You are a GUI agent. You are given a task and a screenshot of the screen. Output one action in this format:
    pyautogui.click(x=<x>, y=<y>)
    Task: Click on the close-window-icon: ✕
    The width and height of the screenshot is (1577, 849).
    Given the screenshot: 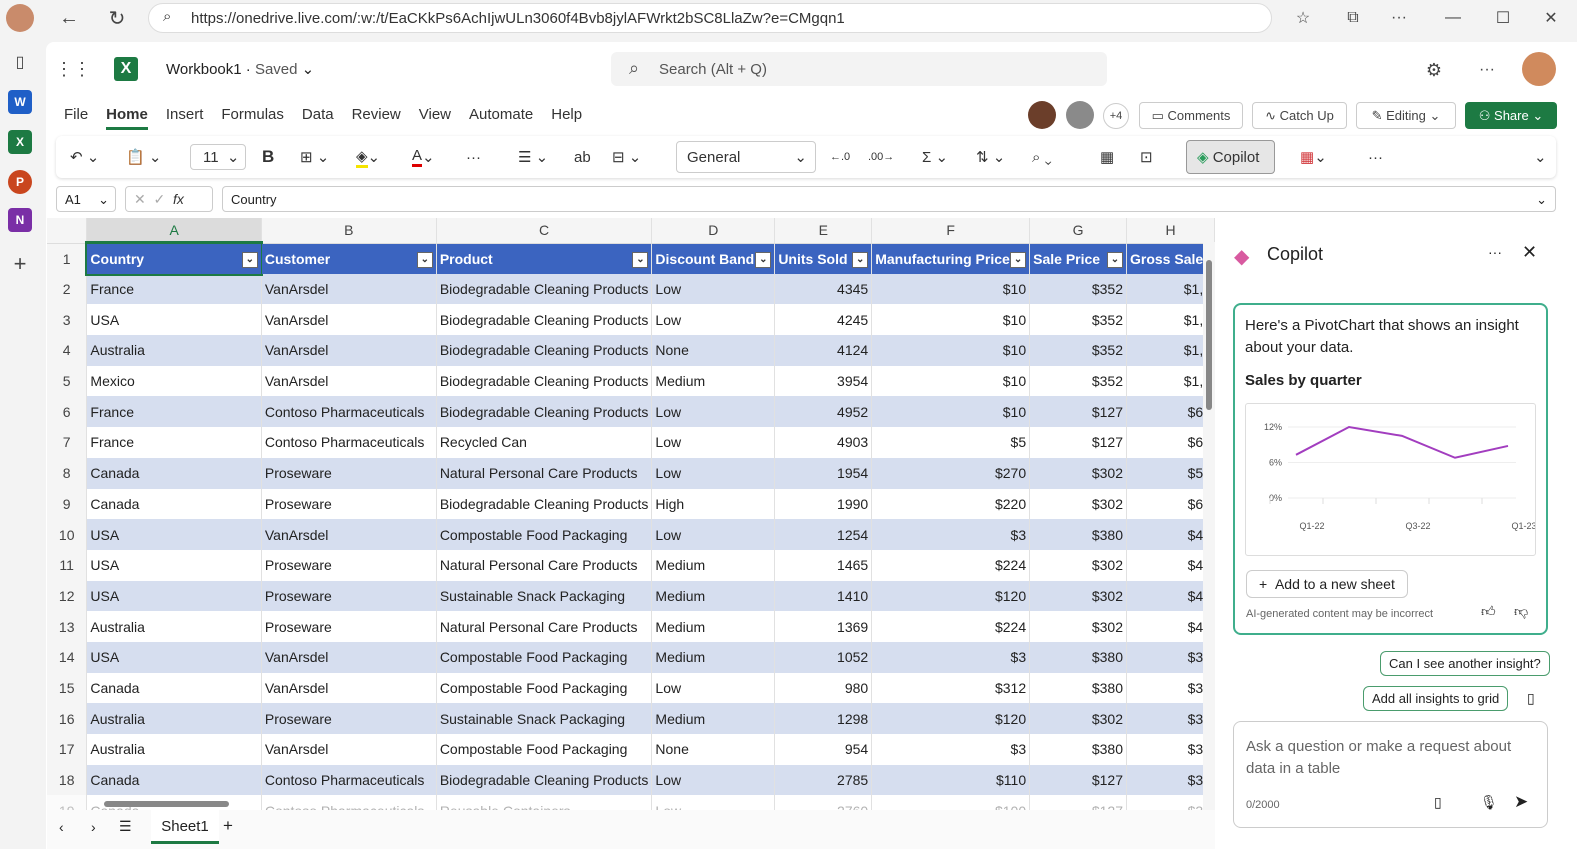 What is the action you would take?
    pyautogui.click(x=1551, y=18)
    